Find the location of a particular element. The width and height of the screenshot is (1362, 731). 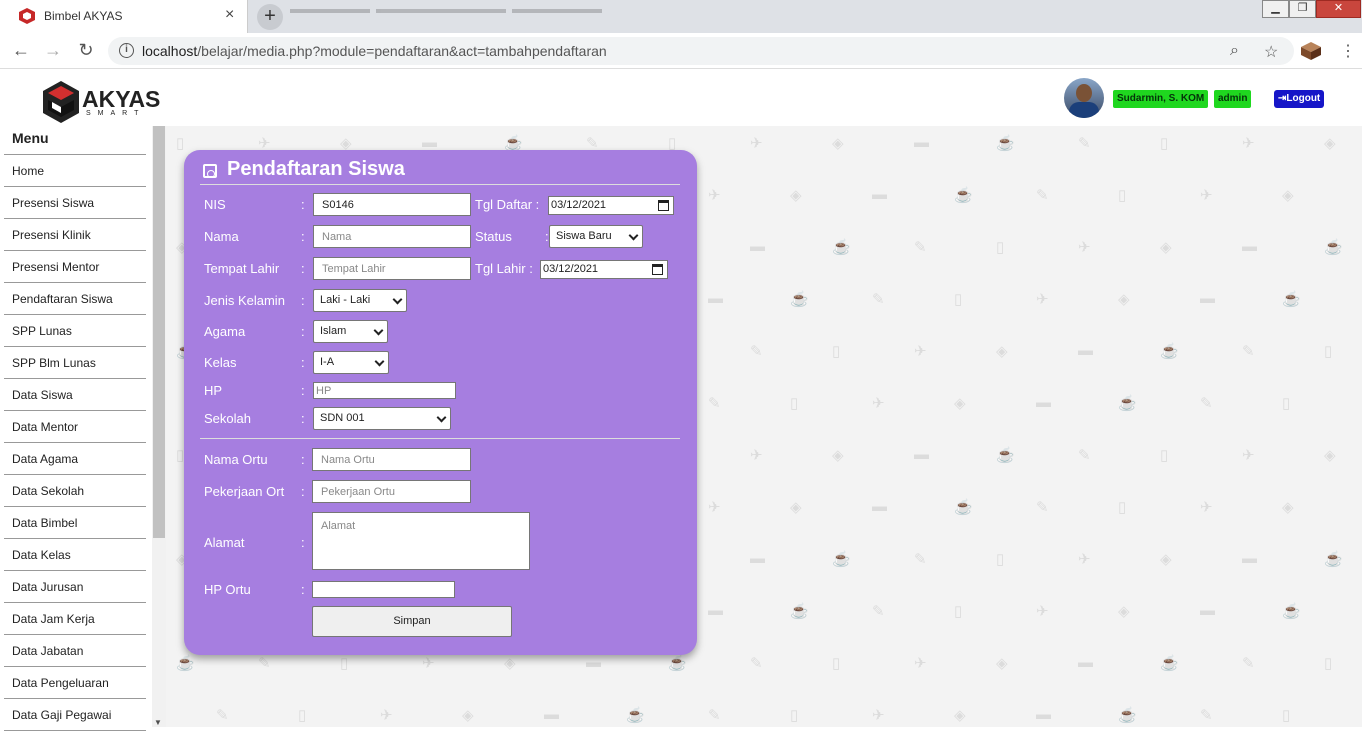

user-role-badge: admin is located at coordinates (1233, 99).